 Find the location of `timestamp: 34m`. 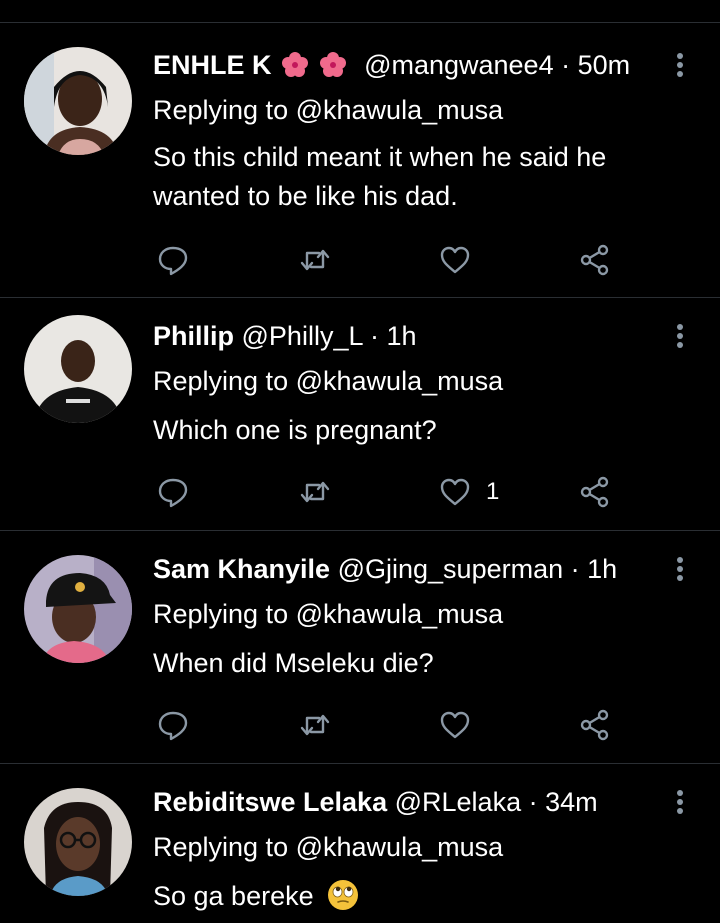

timestamp: 34m is located at coordinates (571, 802).